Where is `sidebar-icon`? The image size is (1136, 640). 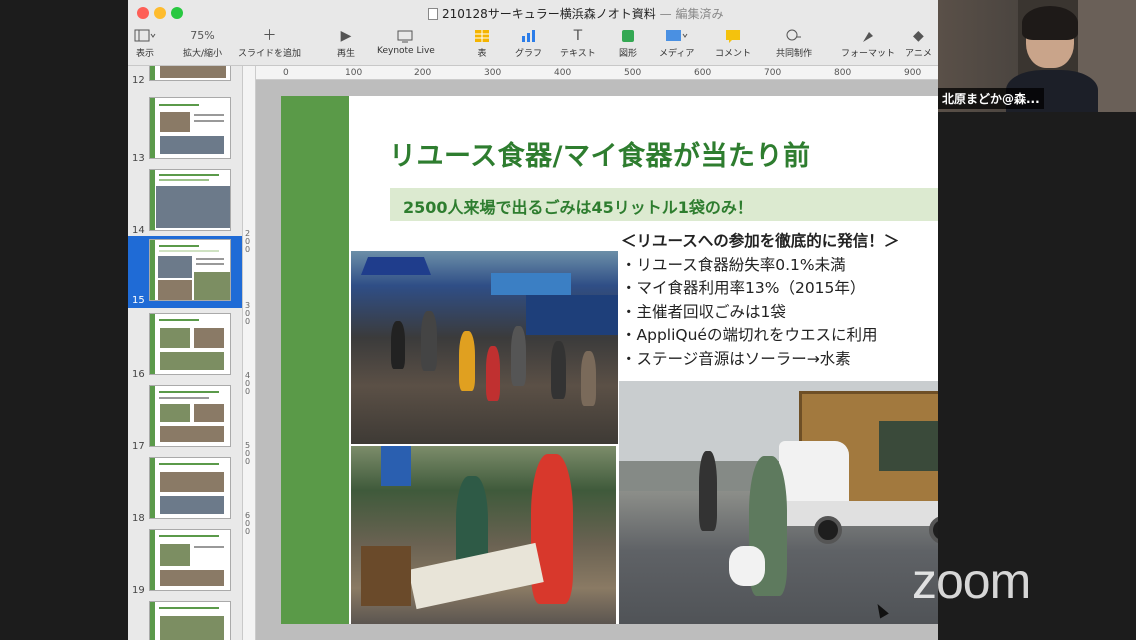 sidebar-icon is located at coordinates (145, 36).